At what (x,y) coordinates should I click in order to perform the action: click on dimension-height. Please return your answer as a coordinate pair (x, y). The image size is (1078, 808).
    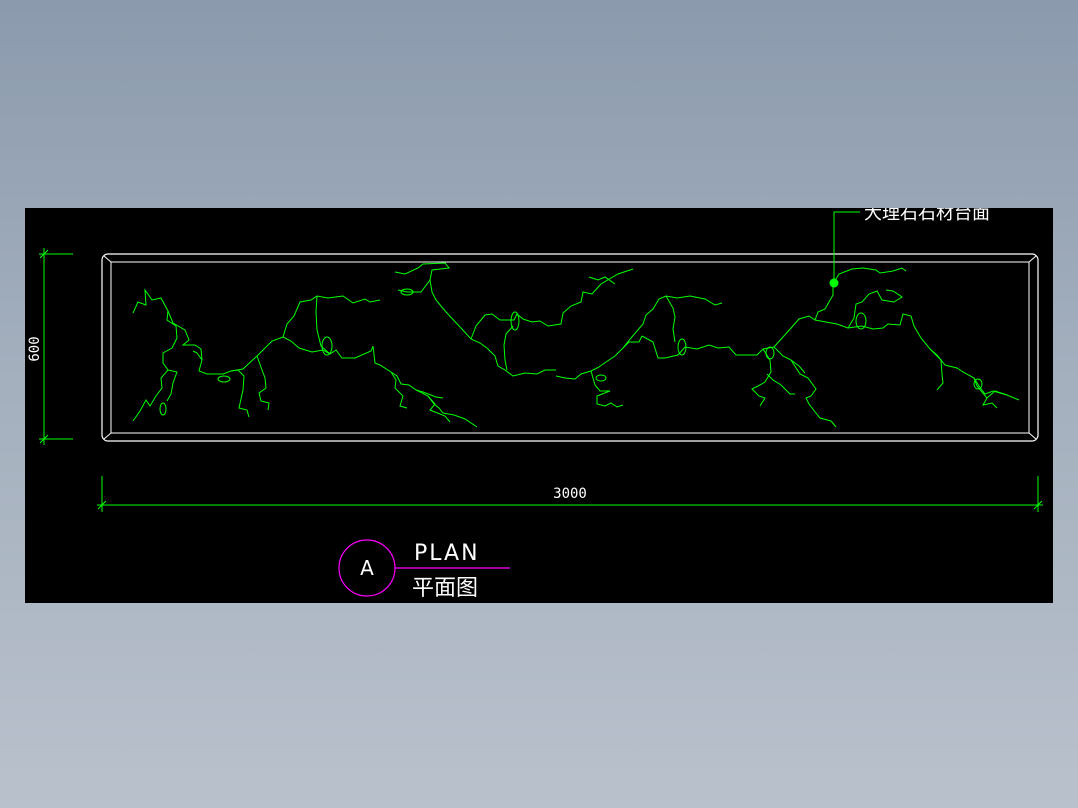
    Looking at the image, I should click on (56, 346).